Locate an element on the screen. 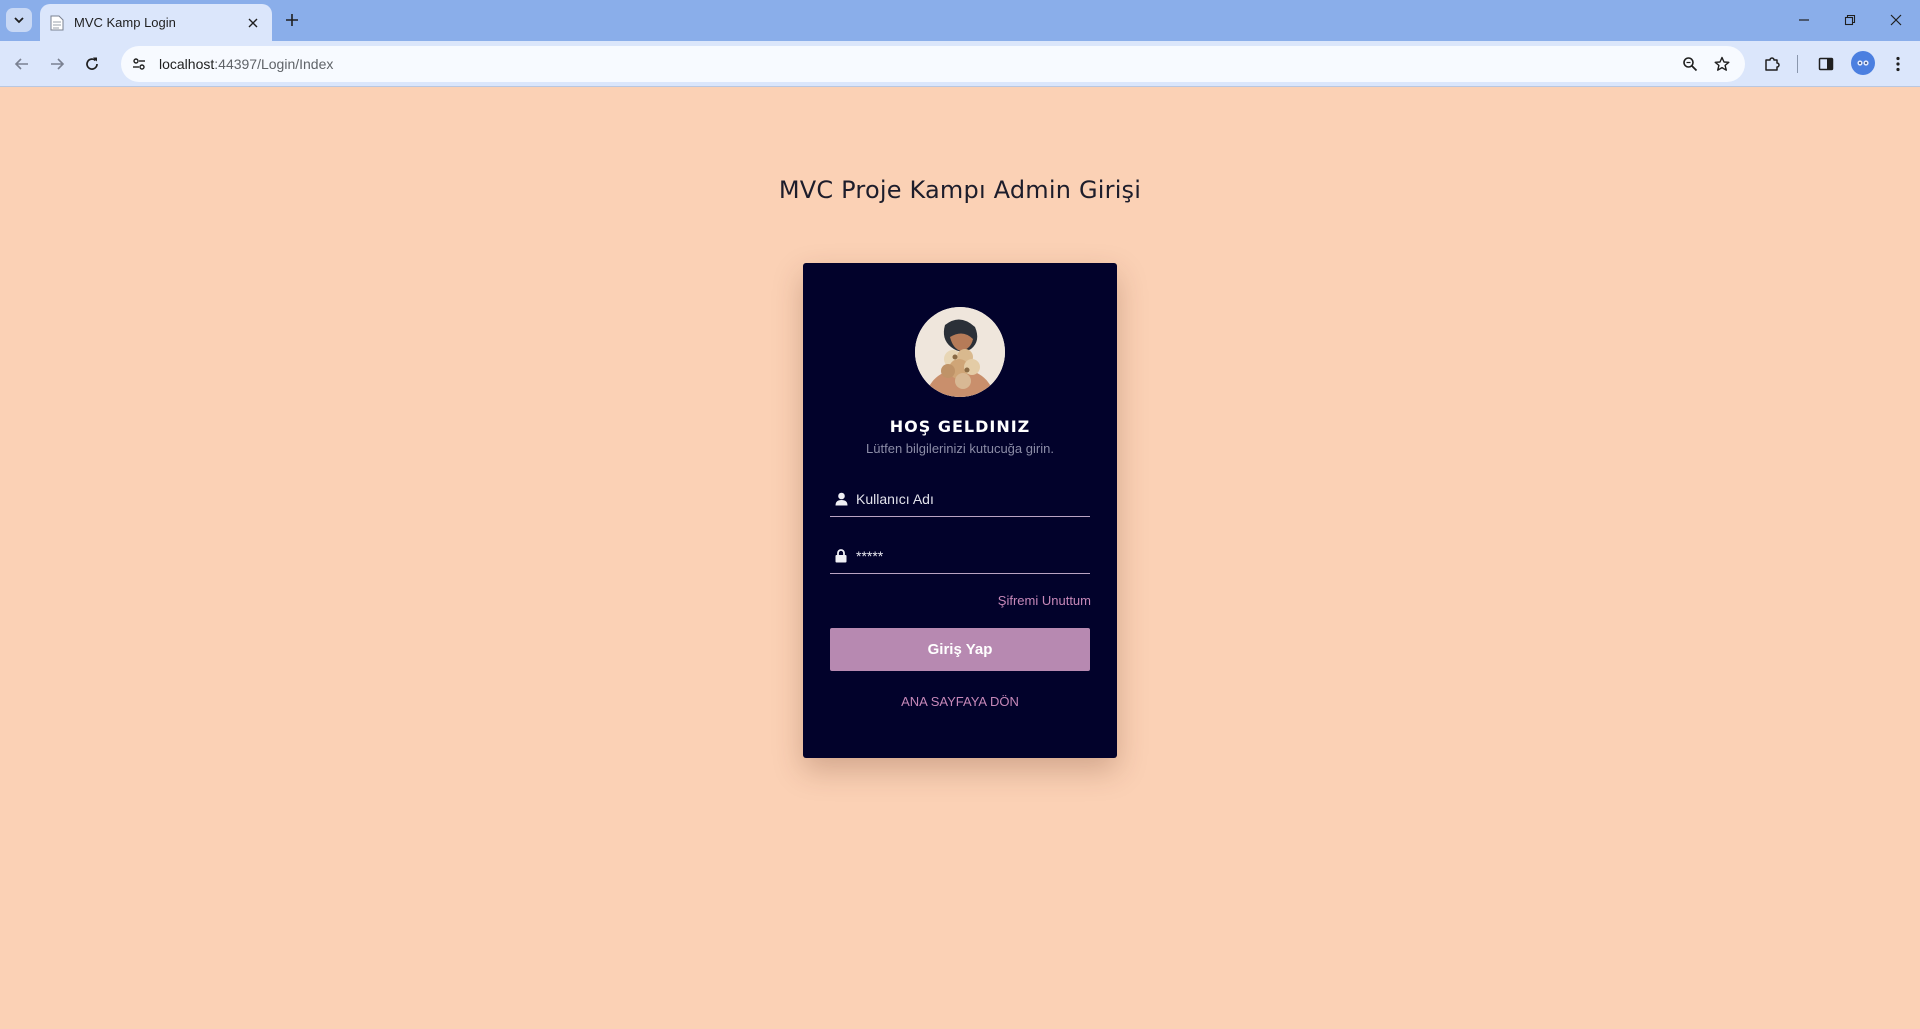  menu-button is located at coordinates (1898, 64).